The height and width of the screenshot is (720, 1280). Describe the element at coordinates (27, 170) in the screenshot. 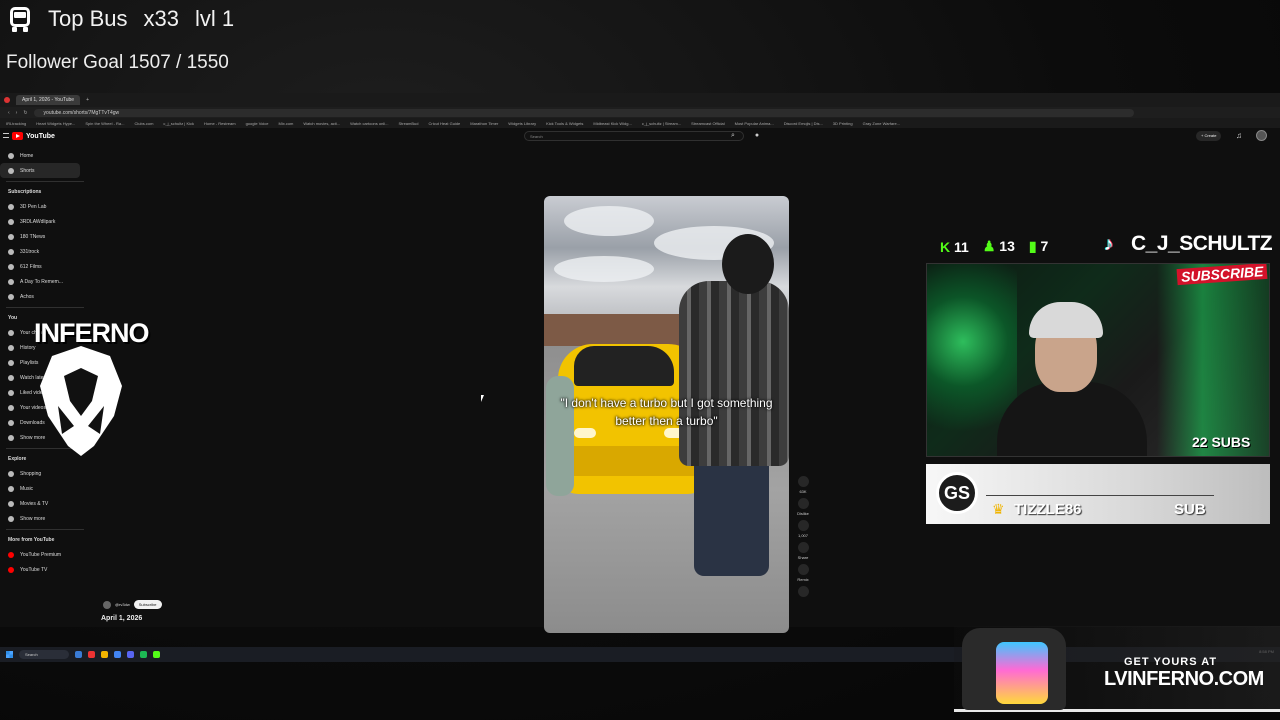

I see `sidebar-item-label: Shorts` at that location.